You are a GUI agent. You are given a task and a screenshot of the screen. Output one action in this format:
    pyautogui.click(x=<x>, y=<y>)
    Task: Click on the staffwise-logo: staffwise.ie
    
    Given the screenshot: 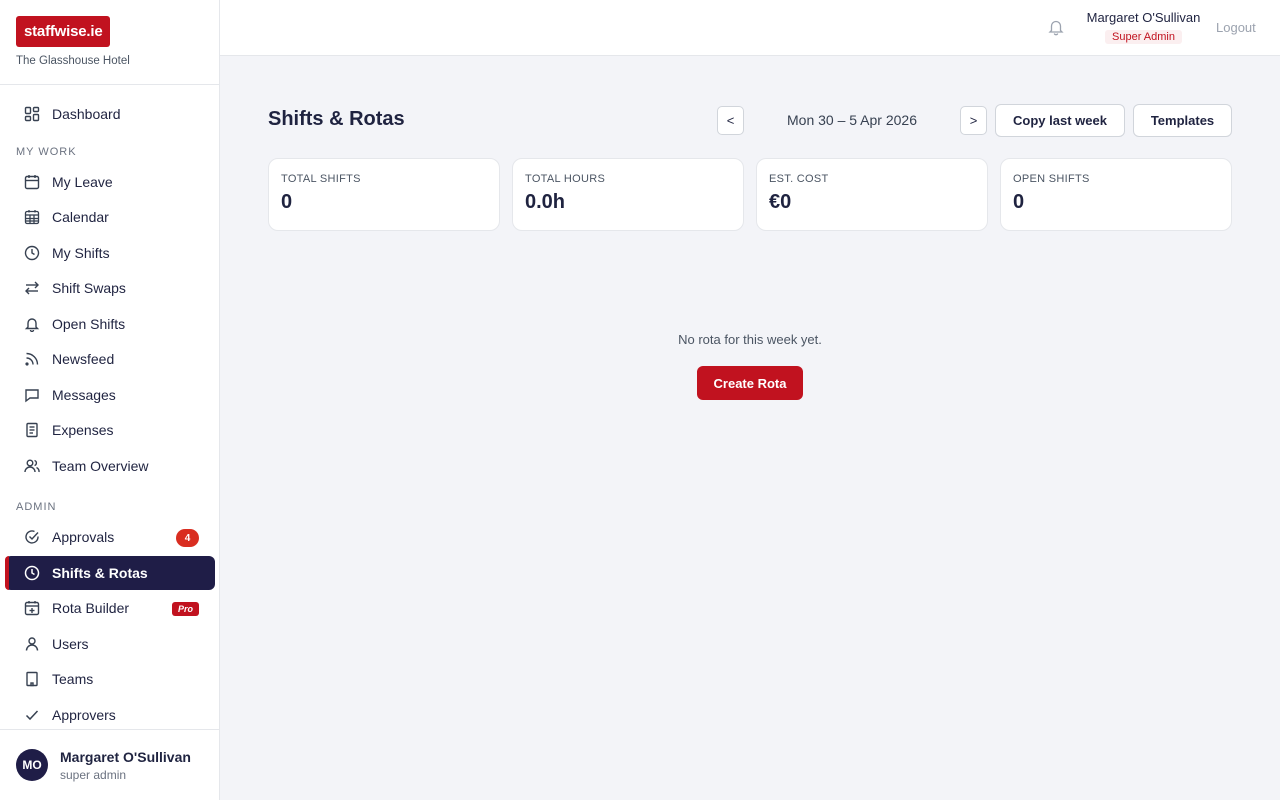 What is the action you would take?
    pyautogui.click(x=63, y=31)
    